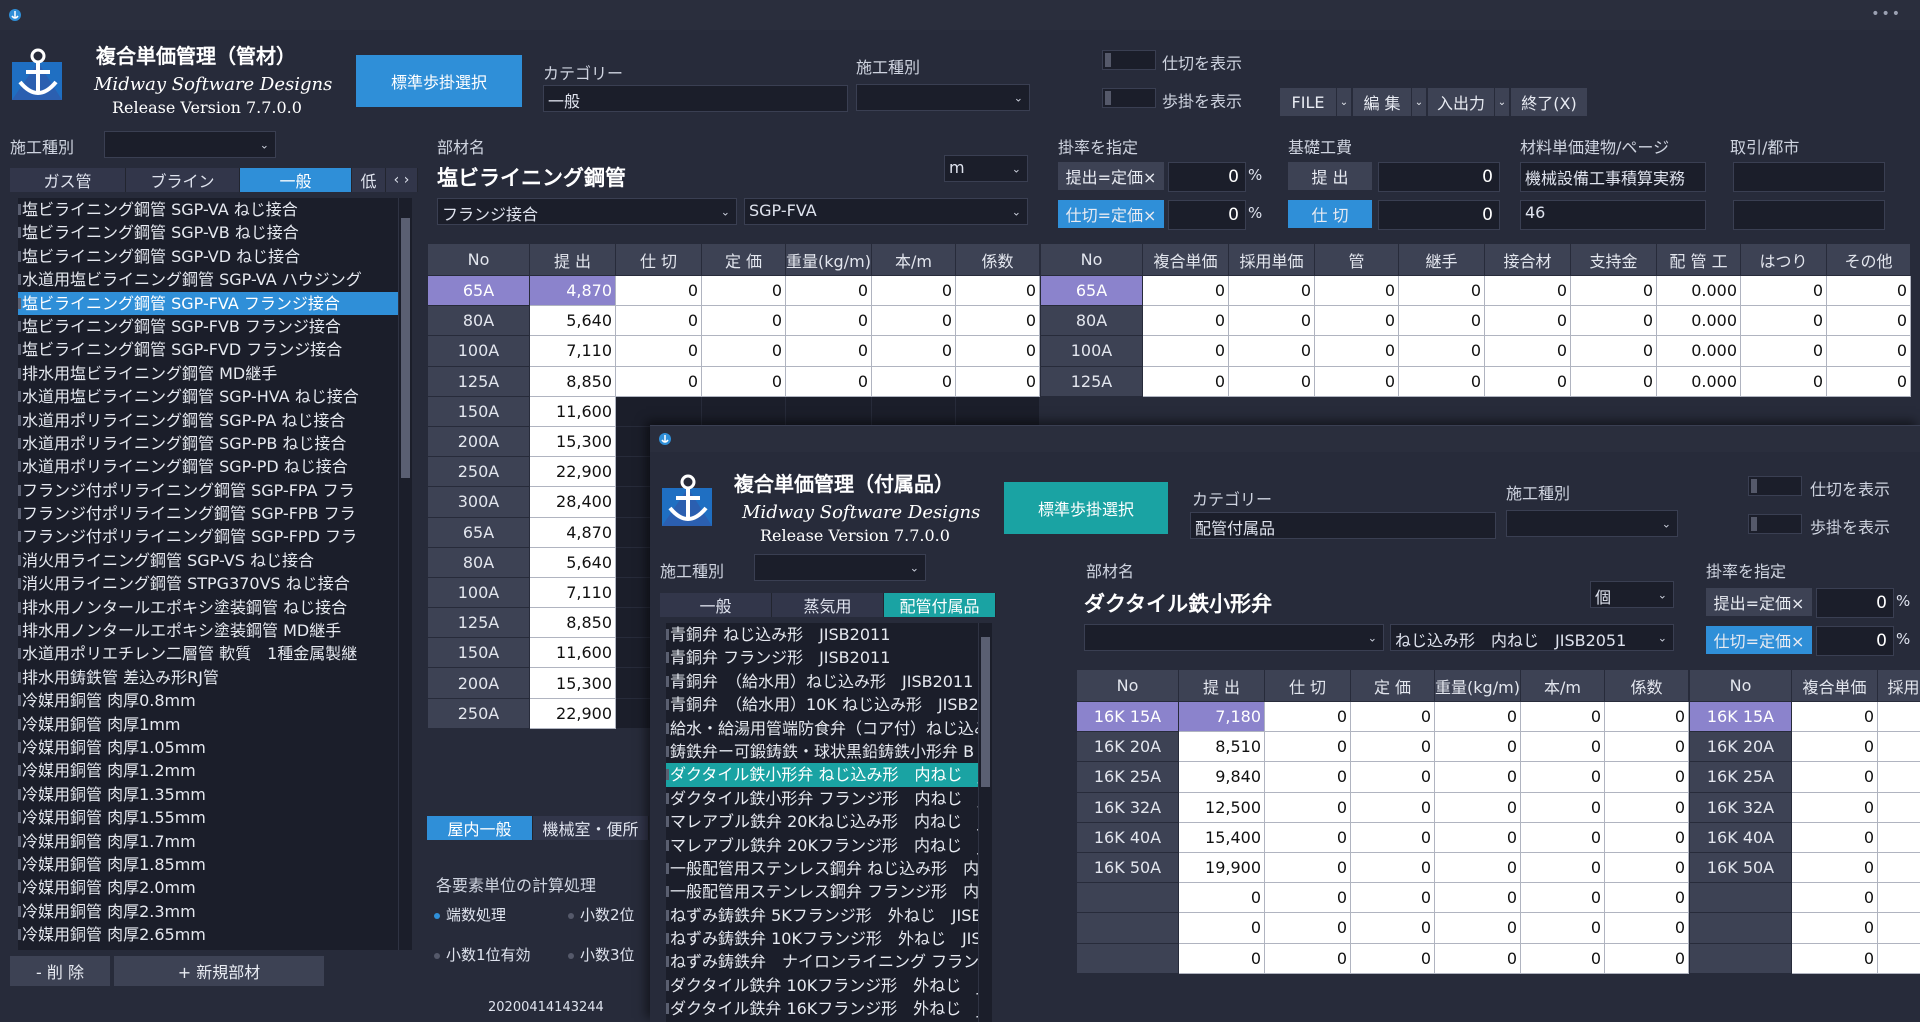 The width and height of the screenshot is (1920, 1022). Describe the element at coordinates (1330, 214) in the screenshot. I see `kiso-shikiri-button: 仕 切` at that location.